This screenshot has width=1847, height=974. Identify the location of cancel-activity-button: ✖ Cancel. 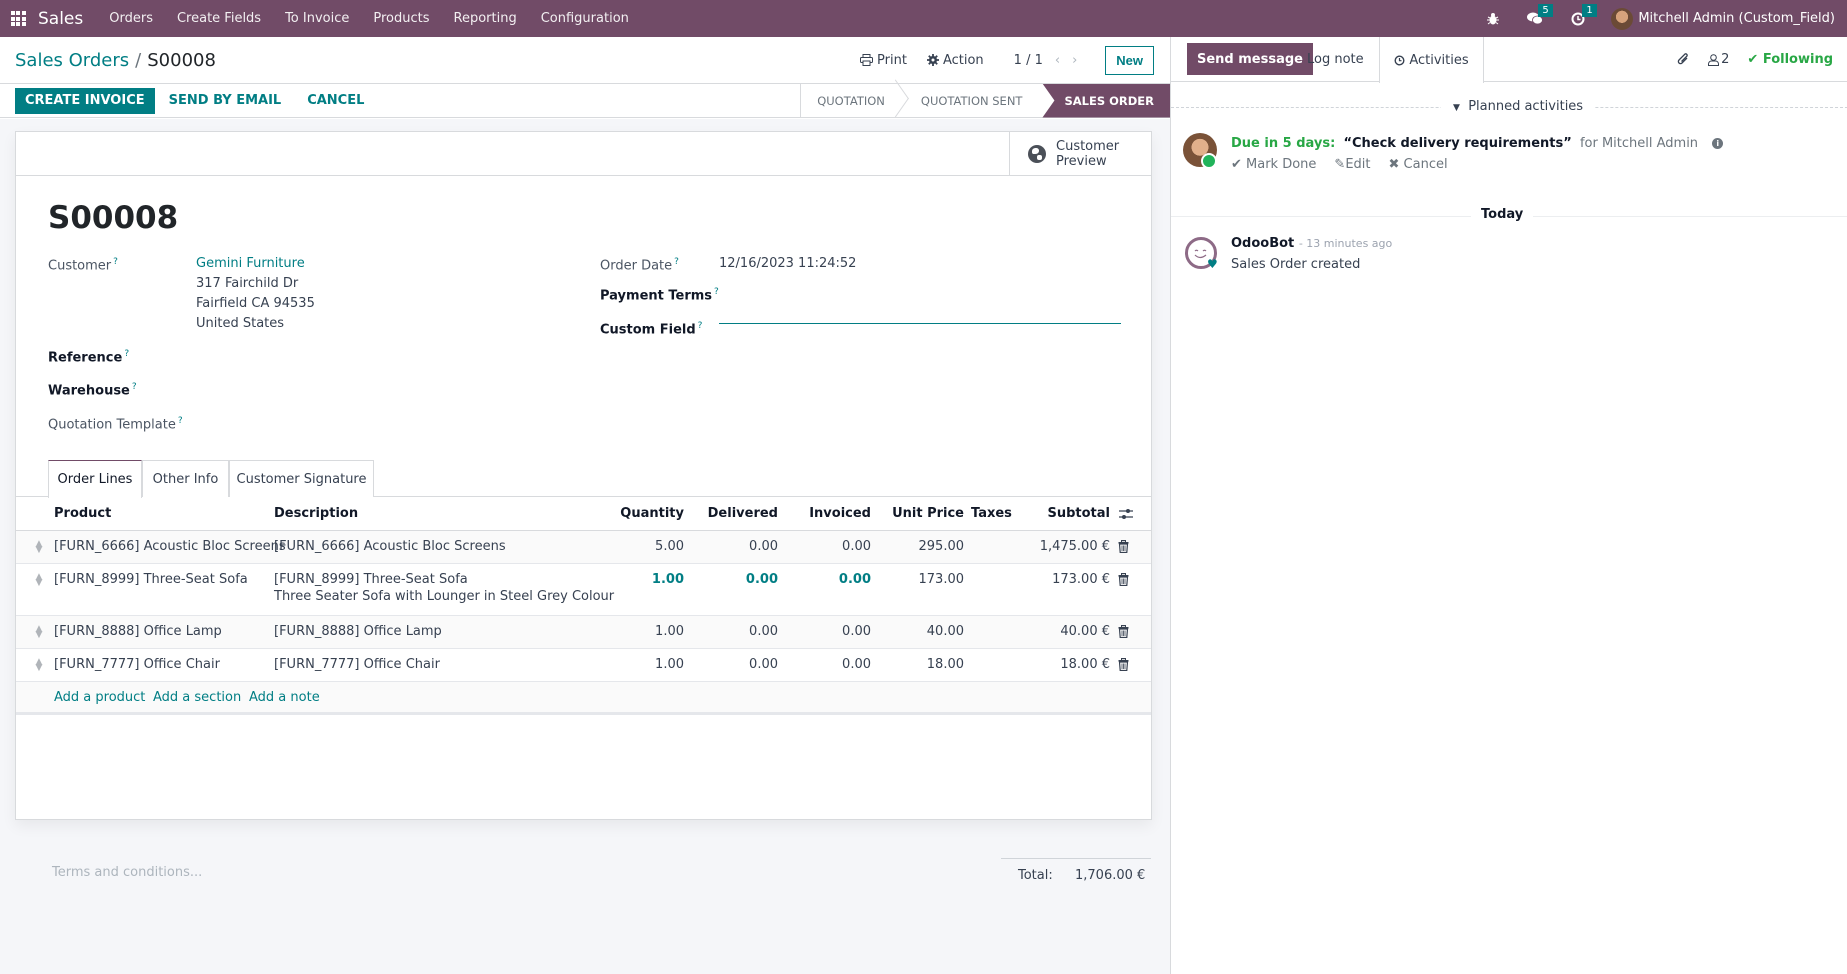
(1418, 164).